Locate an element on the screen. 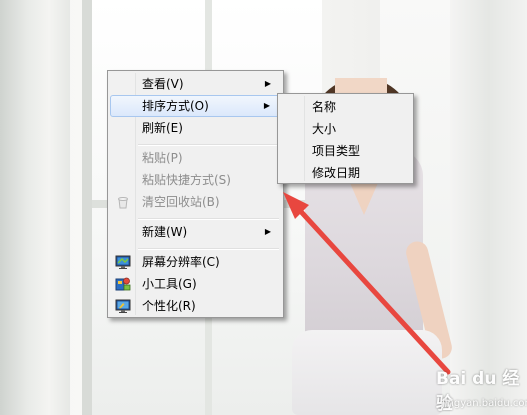  watermark-url: jingyan.baidu.com is located at coordinates (484, 403).